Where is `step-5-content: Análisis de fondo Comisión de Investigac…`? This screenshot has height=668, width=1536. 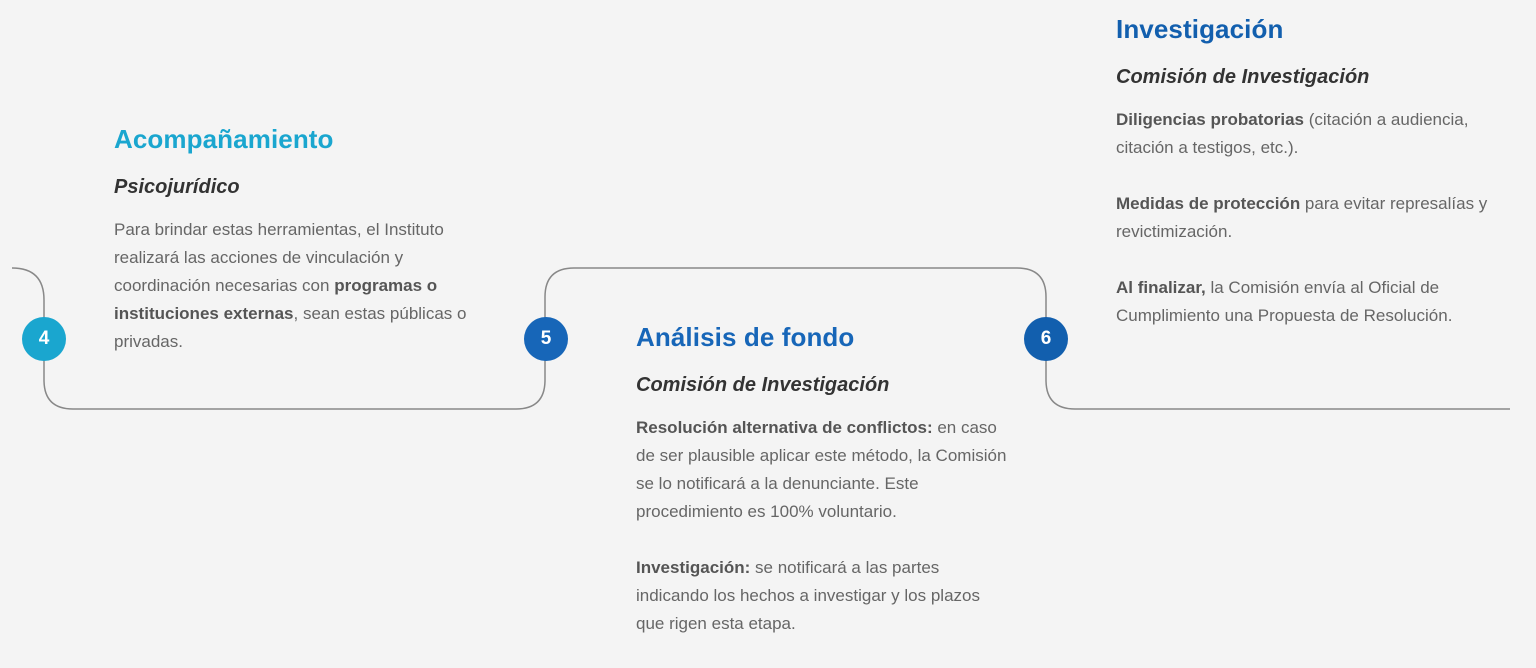
step-5-content: Análisis de fondo Comisión de Investigac… is located at coordinates (823, 480).